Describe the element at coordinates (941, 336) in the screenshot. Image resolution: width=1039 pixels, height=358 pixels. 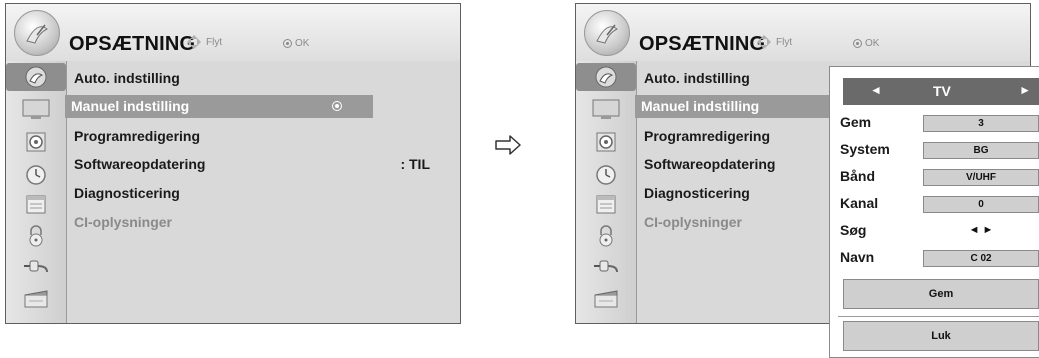
I see `close-button: Luk` at that location.